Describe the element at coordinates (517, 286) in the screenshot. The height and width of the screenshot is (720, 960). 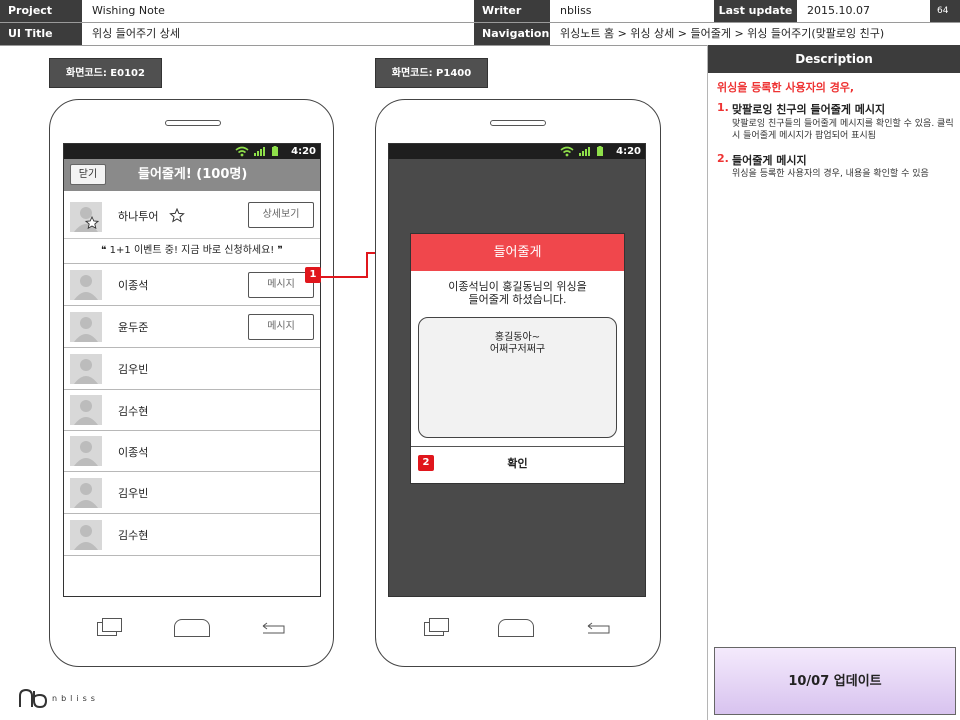
I see `dialog-message-line1: 이종석님이 홍길동님의 위싱을` at that location.